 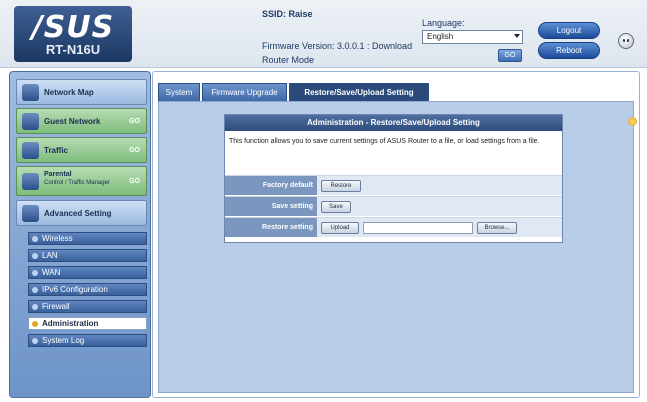 I want to click on model-name: RT-N16U, so click(x=73, y=49).